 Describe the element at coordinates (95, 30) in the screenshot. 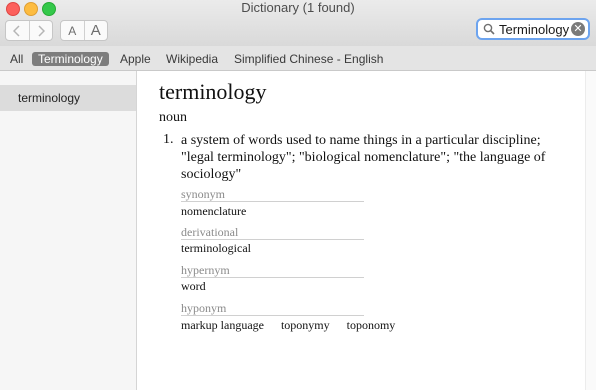

I see `font-larger-button: A` at that location.